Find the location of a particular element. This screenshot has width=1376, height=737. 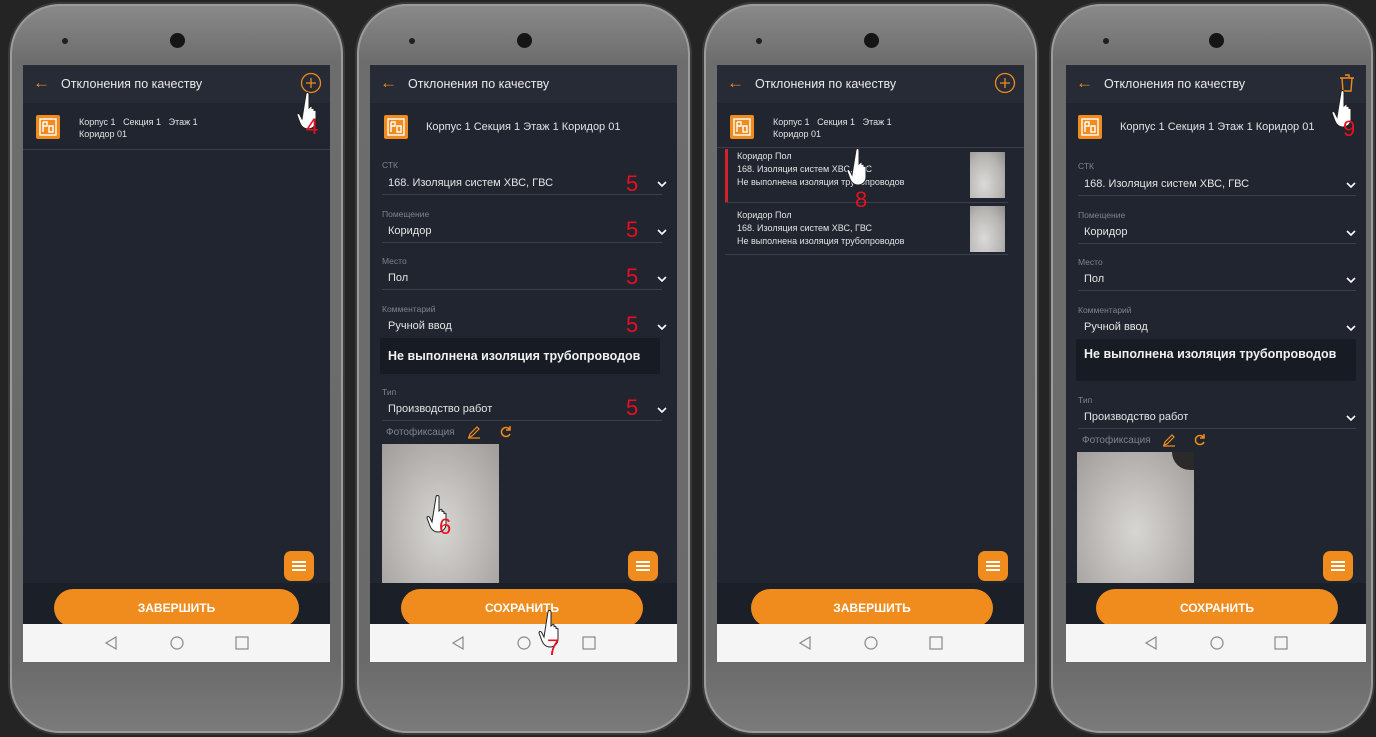

step-number-5: 5 is located at coordinates (632, 407).